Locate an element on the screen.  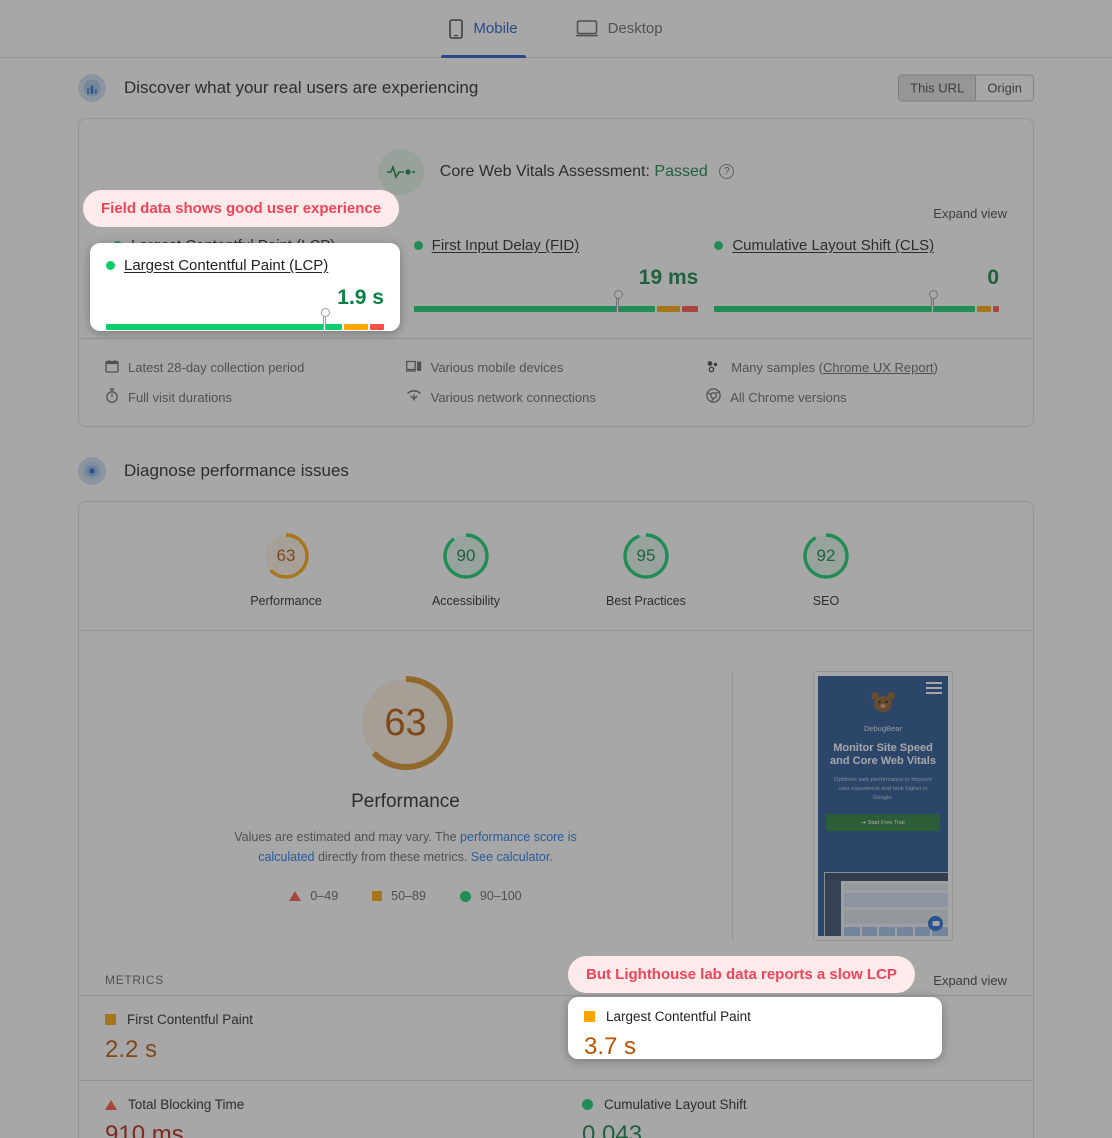
bar-marker is located at coordinates (618, 301).